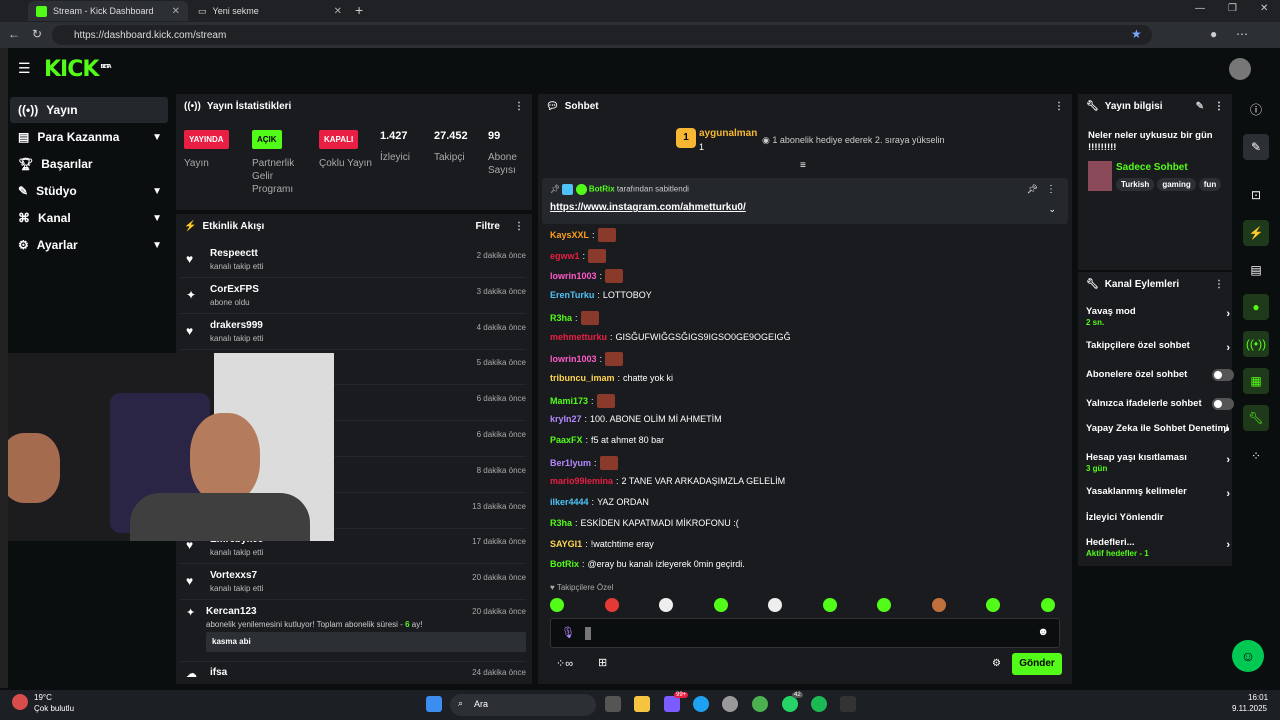  What do you see at coordinates (1037, 664) in the screenshot?
I see `send-button: Gönder` at bounding box center [1037, 664].